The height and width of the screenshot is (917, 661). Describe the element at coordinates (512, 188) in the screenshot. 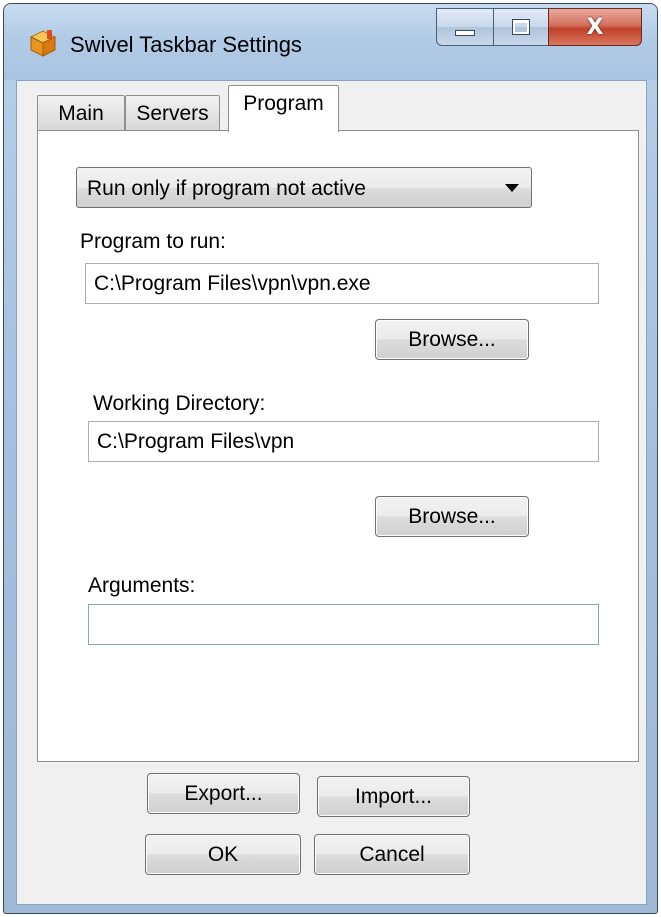

I see `dropdown-arrow-icon` at that location.